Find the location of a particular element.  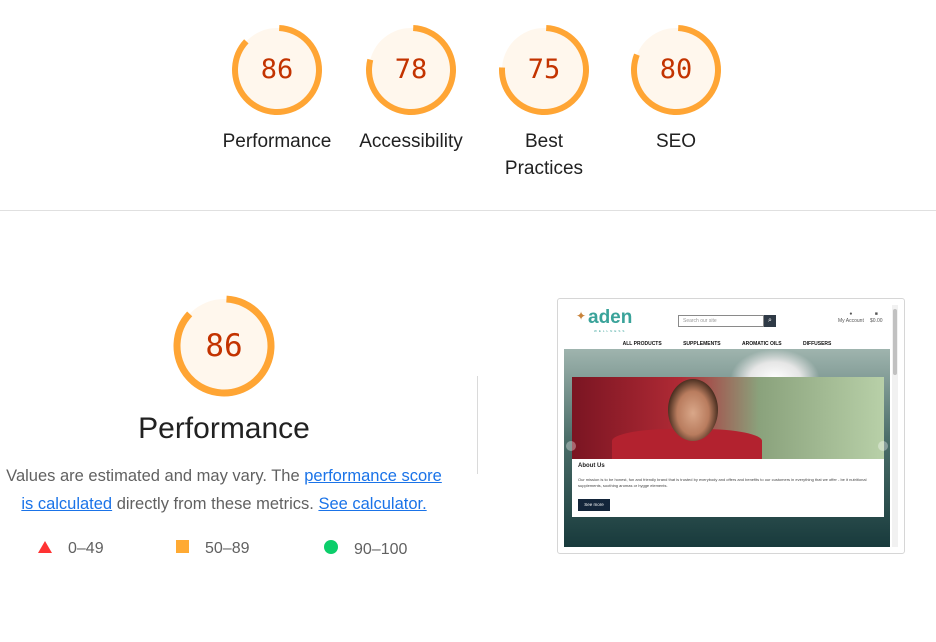

legend-average: 50–89 is located at coordinates (213, 549).